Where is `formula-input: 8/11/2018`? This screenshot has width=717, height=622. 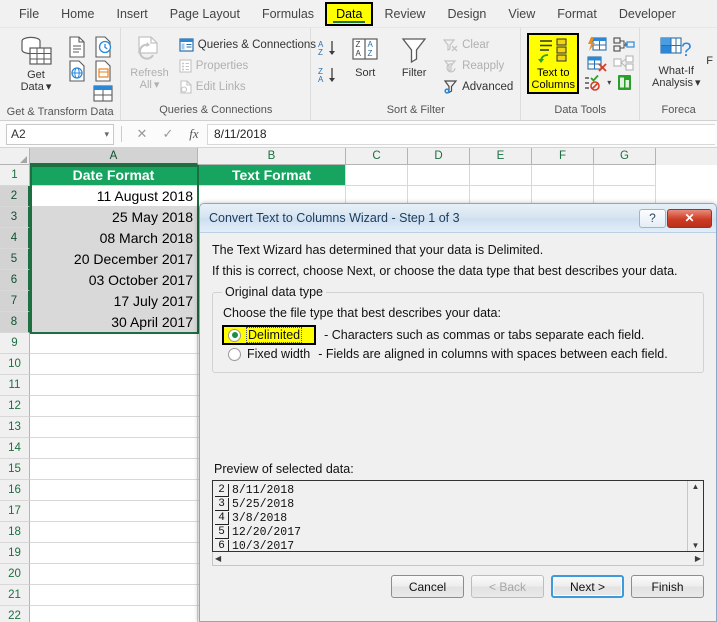 formula-input: 8/11/2018 is located at coordinates (461, 134).